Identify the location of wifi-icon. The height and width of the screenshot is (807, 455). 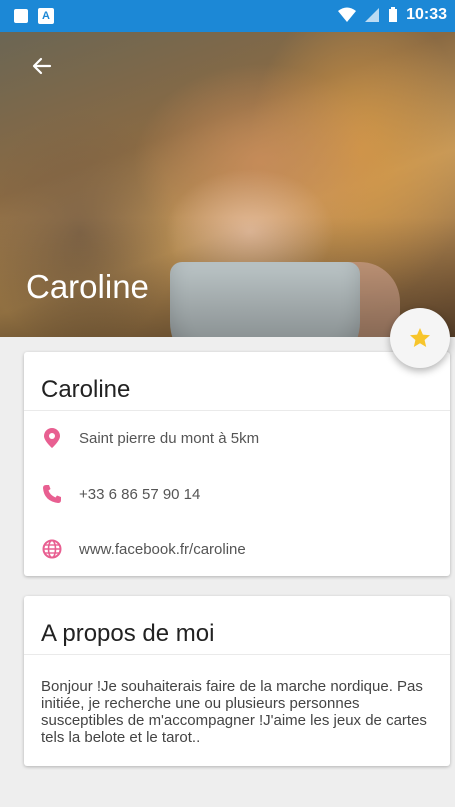
(347, 14).